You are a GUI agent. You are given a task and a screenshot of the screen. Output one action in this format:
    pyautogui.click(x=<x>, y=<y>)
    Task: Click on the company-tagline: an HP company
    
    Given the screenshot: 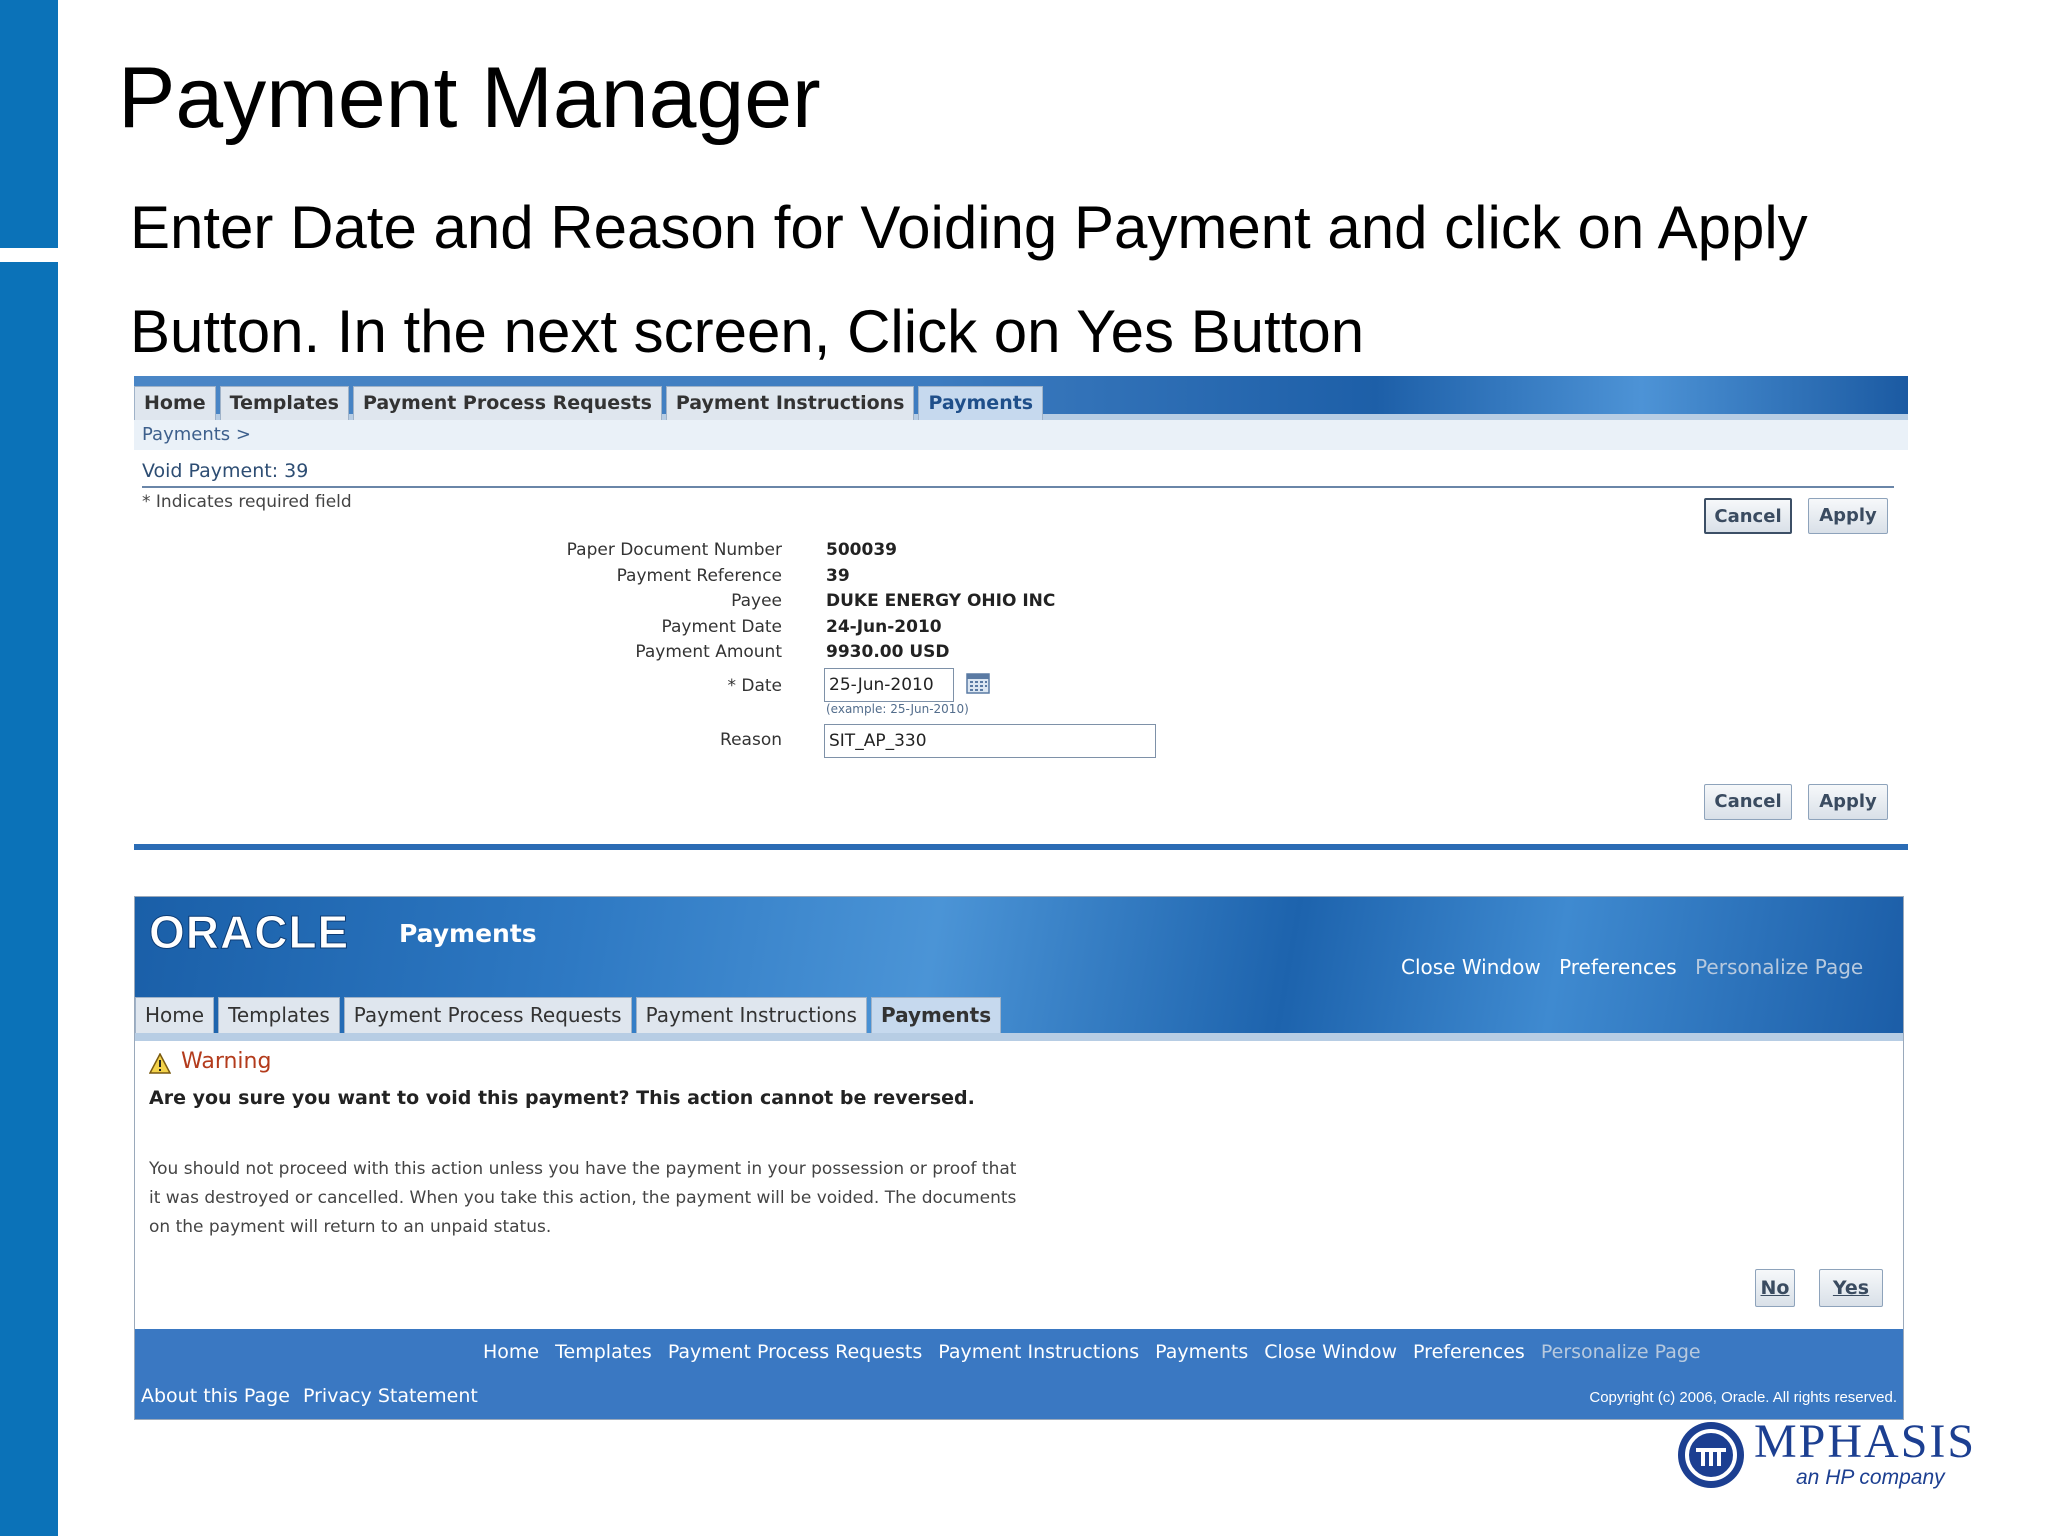 What is the action you would take?
    pyautogui.click(x=1870, y=1477)
    